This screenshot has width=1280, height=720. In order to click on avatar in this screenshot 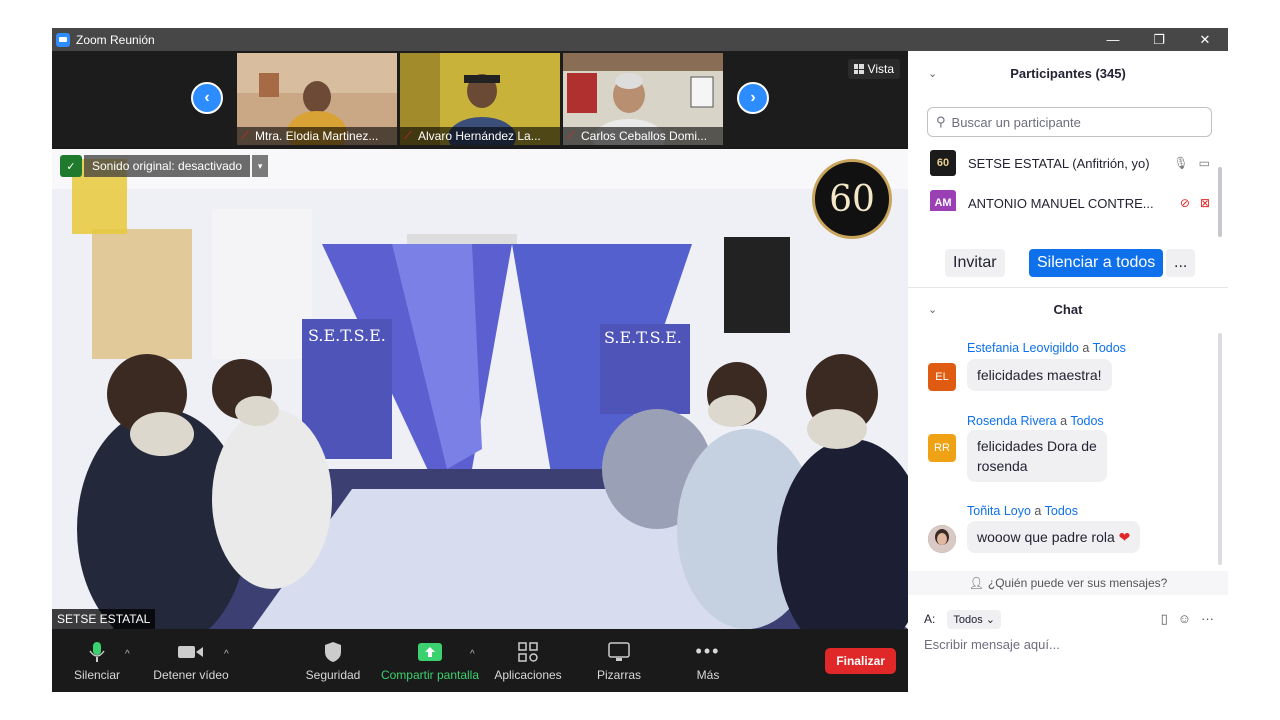, I will do `click(942, 539)`.